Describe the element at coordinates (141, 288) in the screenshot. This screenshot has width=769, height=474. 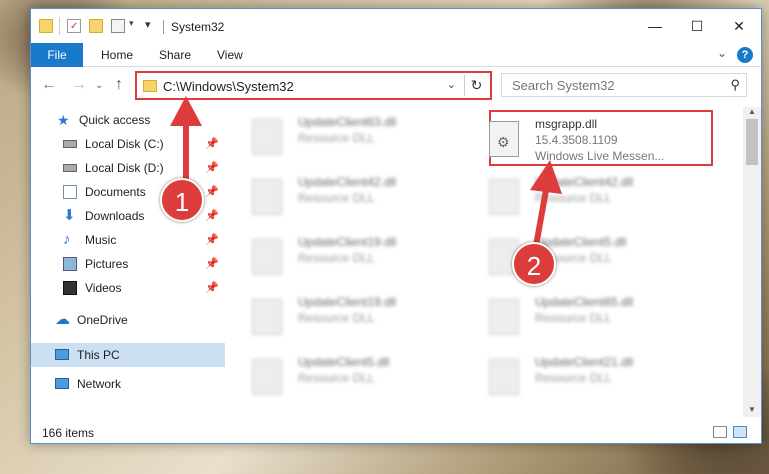
I see `nav-item-videos: Videos 📌` at that location.